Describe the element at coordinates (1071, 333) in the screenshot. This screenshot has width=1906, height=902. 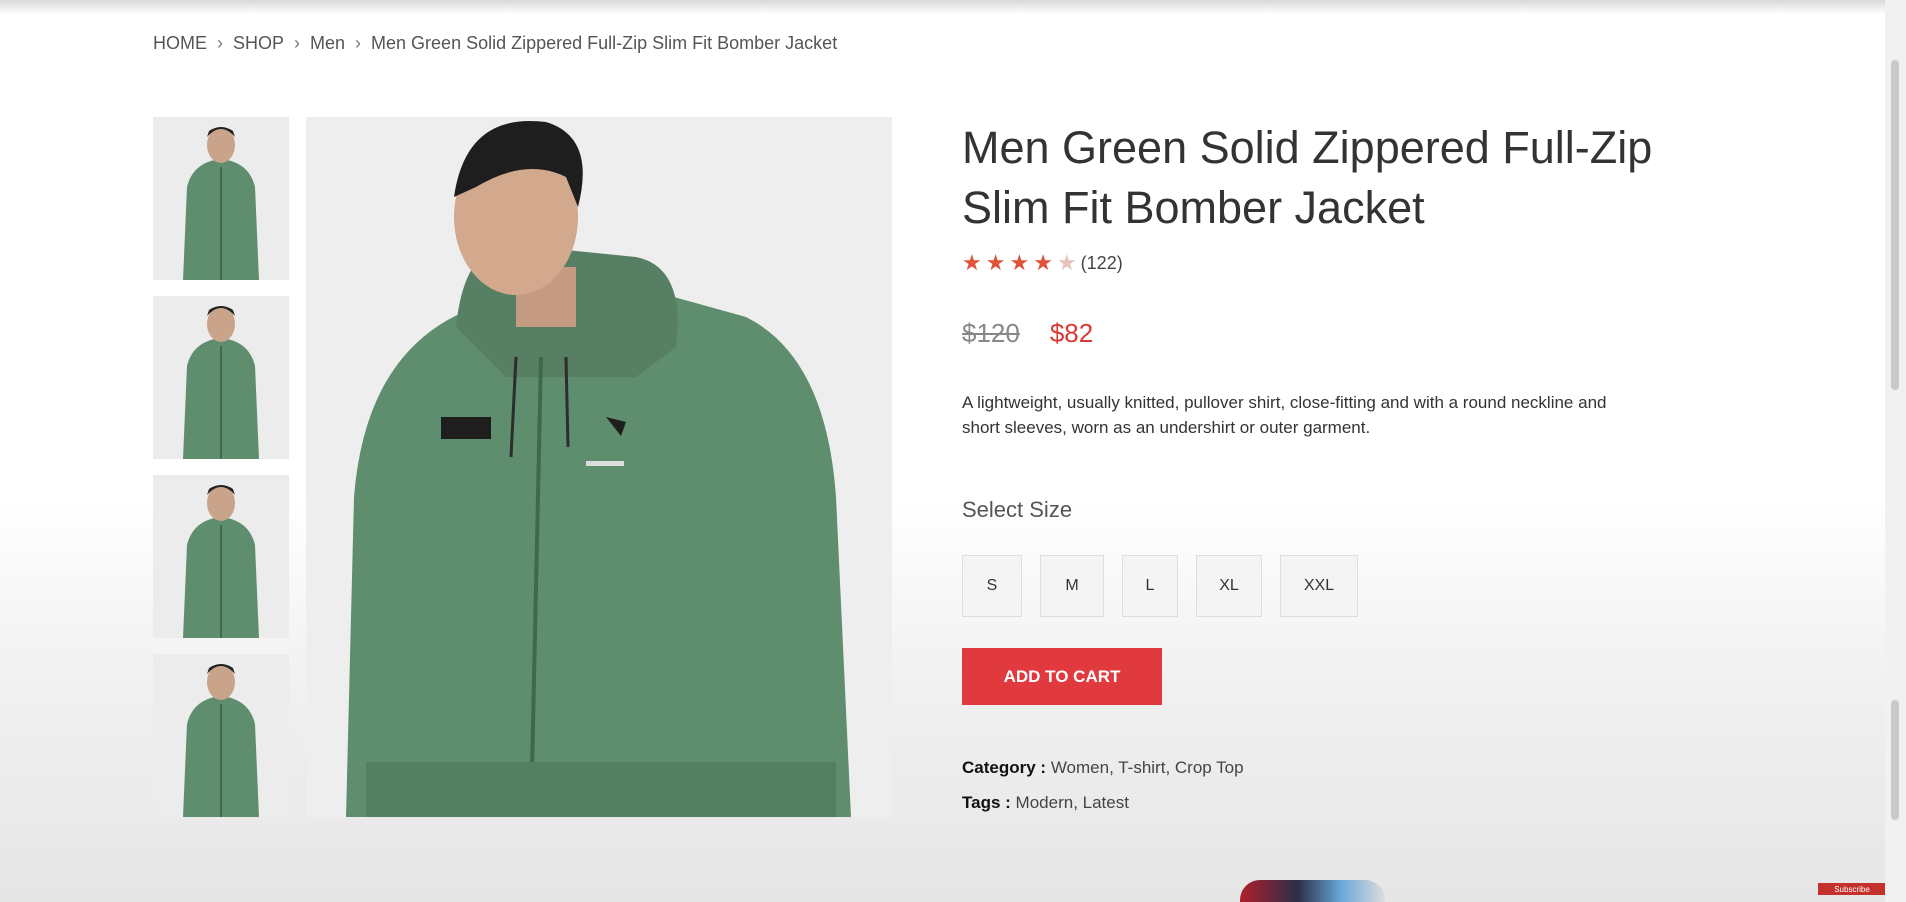
I see `sale-price: $82` at that location.